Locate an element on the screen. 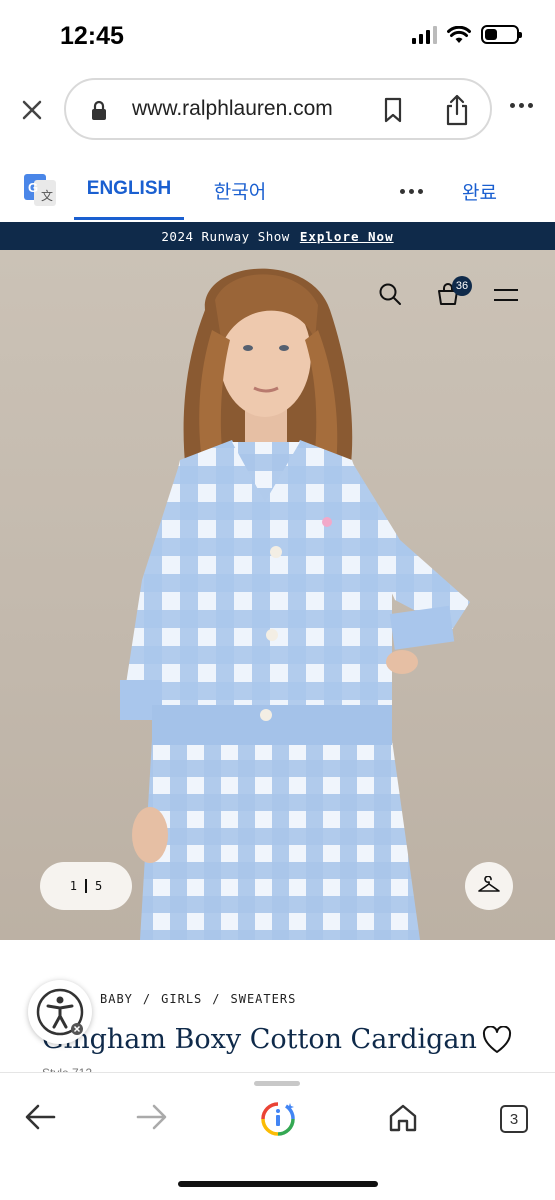 The height and width of the screenshot is (1200, 555). size-guide-button is located at coordinates (489, 886).